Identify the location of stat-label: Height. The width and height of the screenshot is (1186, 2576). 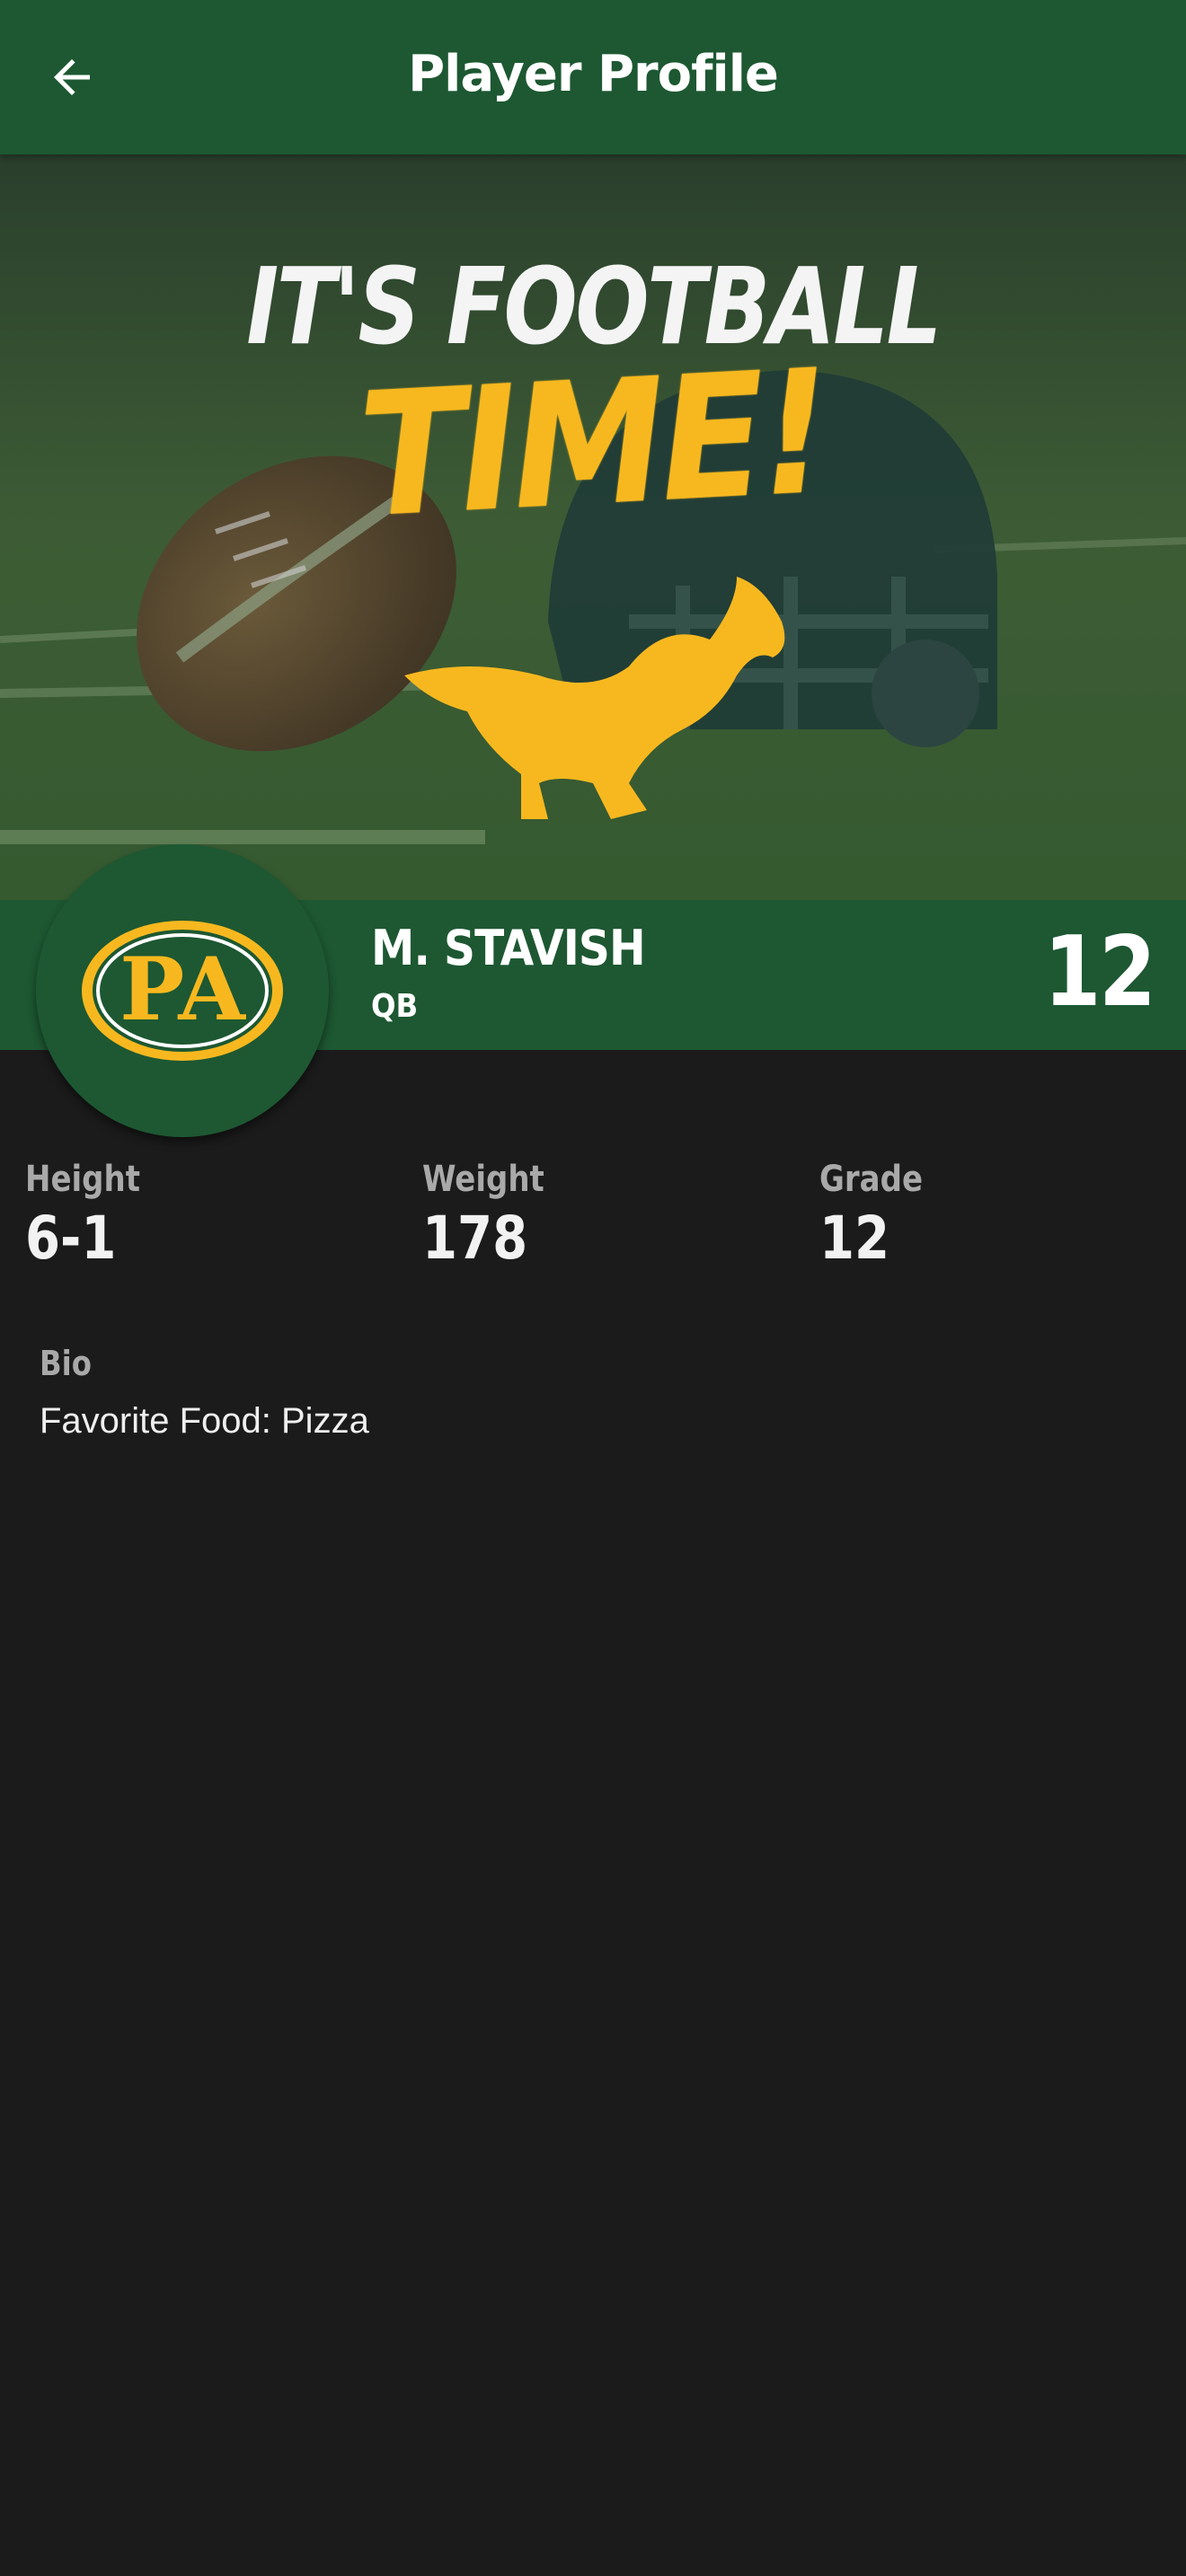
(82, 1179).